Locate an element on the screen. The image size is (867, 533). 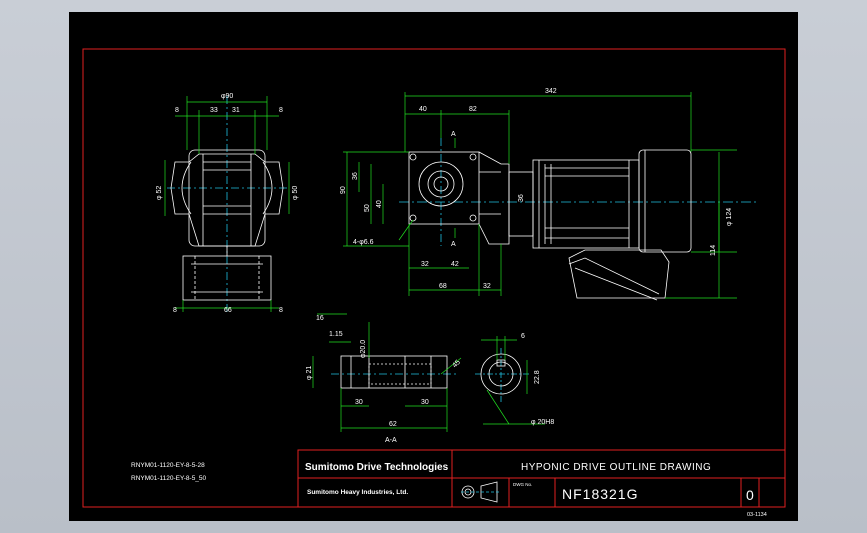
dim-32: 32 is located at coordinates (425, 264).